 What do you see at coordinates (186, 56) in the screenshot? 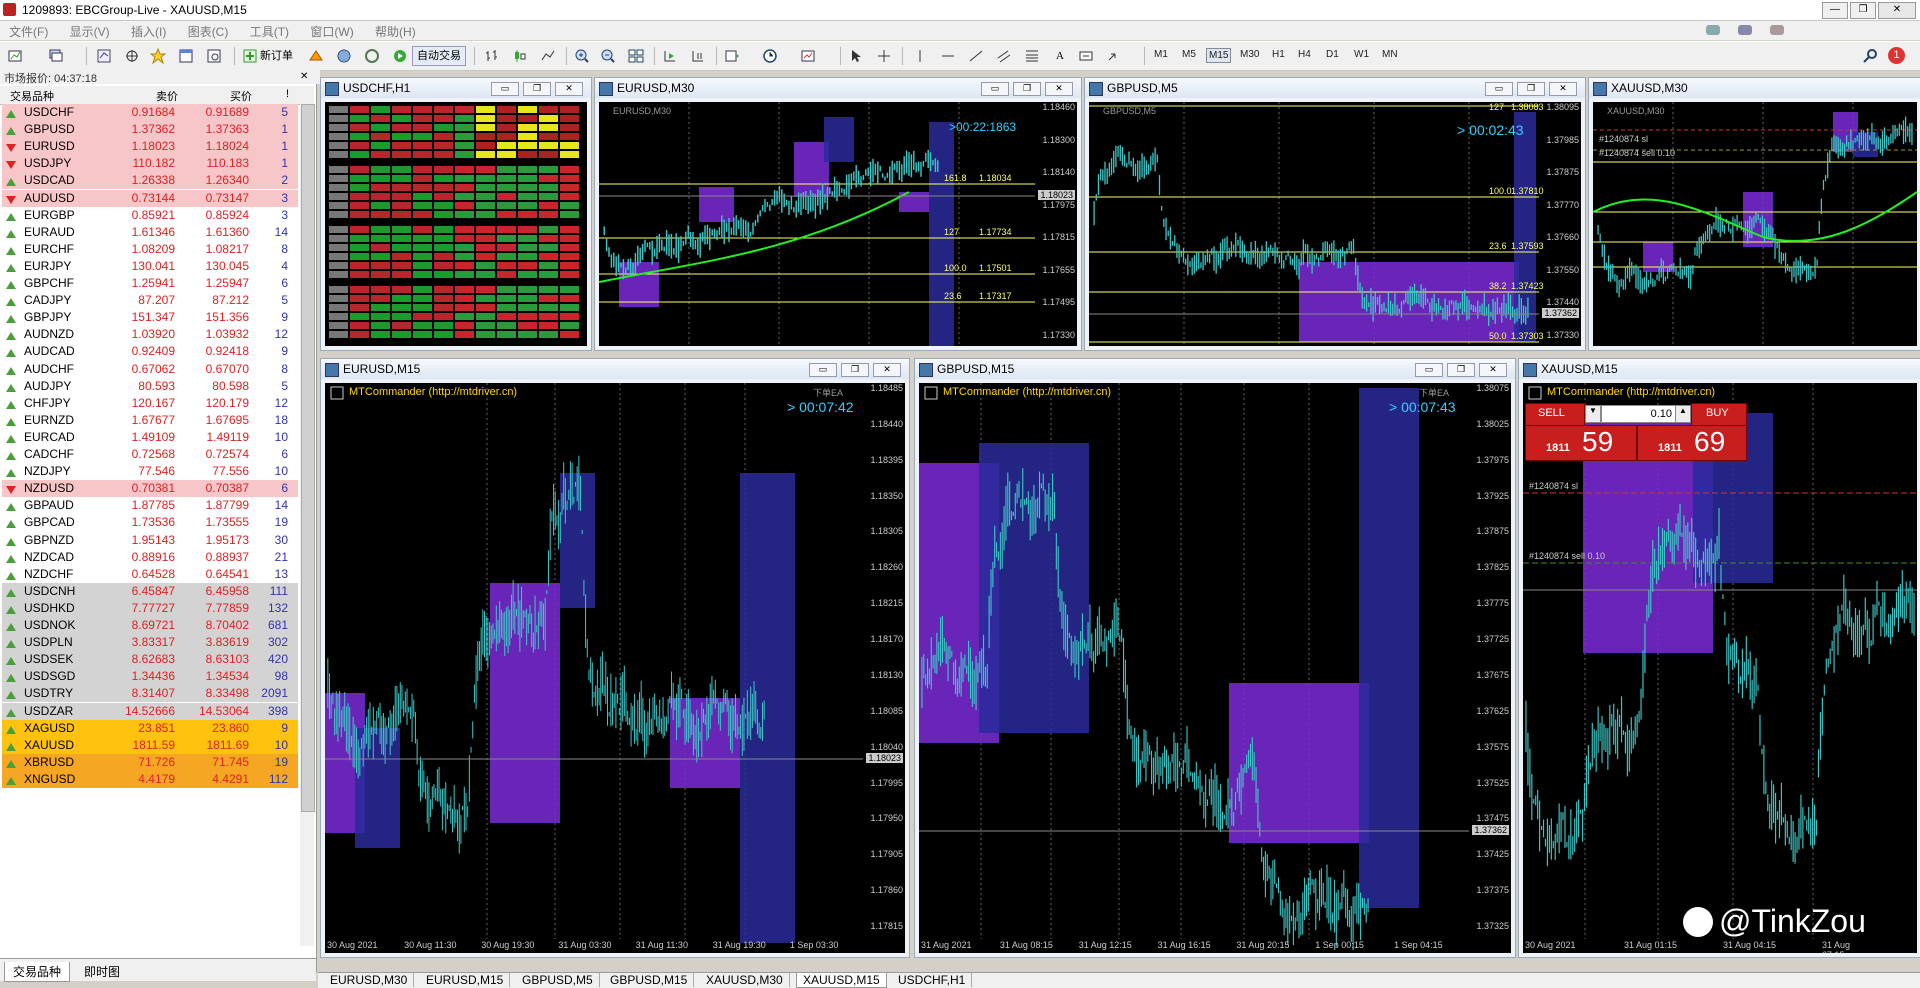
I see `terminal-icon` at bounding box center [186, 56].